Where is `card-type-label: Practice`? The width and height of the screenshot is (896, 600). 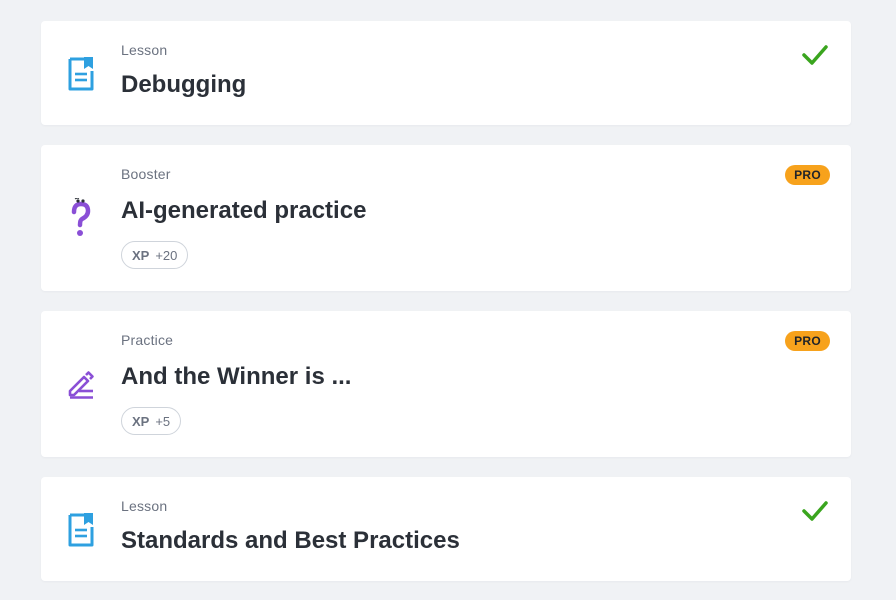
card-type-label: Practice is located at coordinates (147, 340).